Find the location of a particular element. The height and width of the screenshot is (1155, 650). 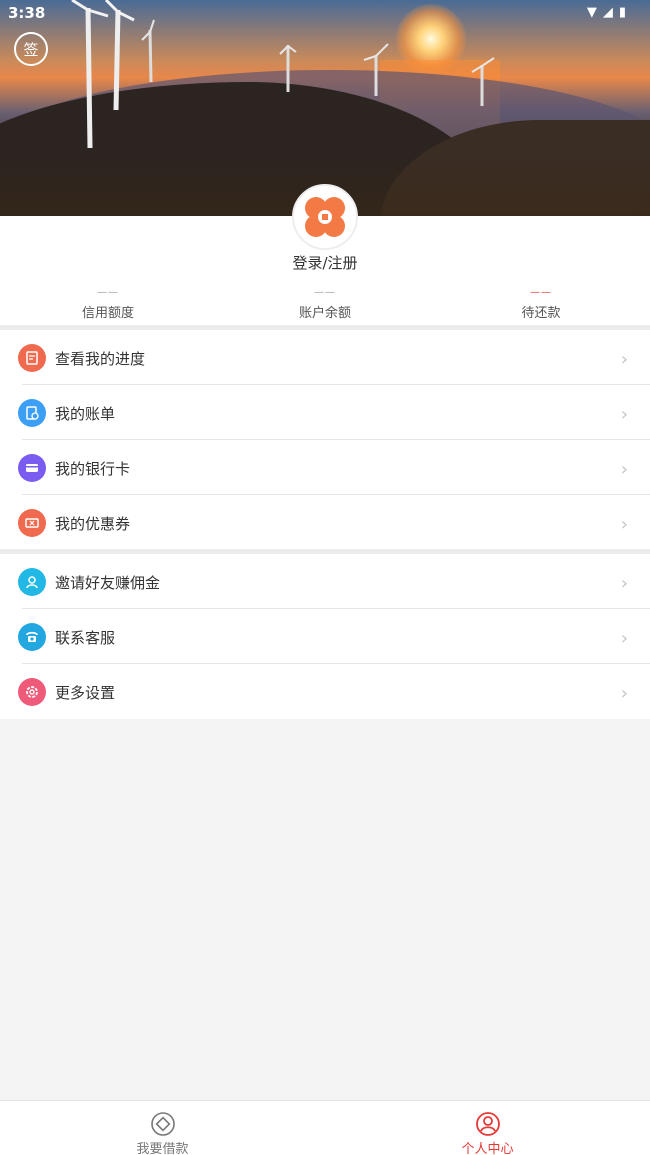

invite-friend-icon is located at coordinates (32, 582).